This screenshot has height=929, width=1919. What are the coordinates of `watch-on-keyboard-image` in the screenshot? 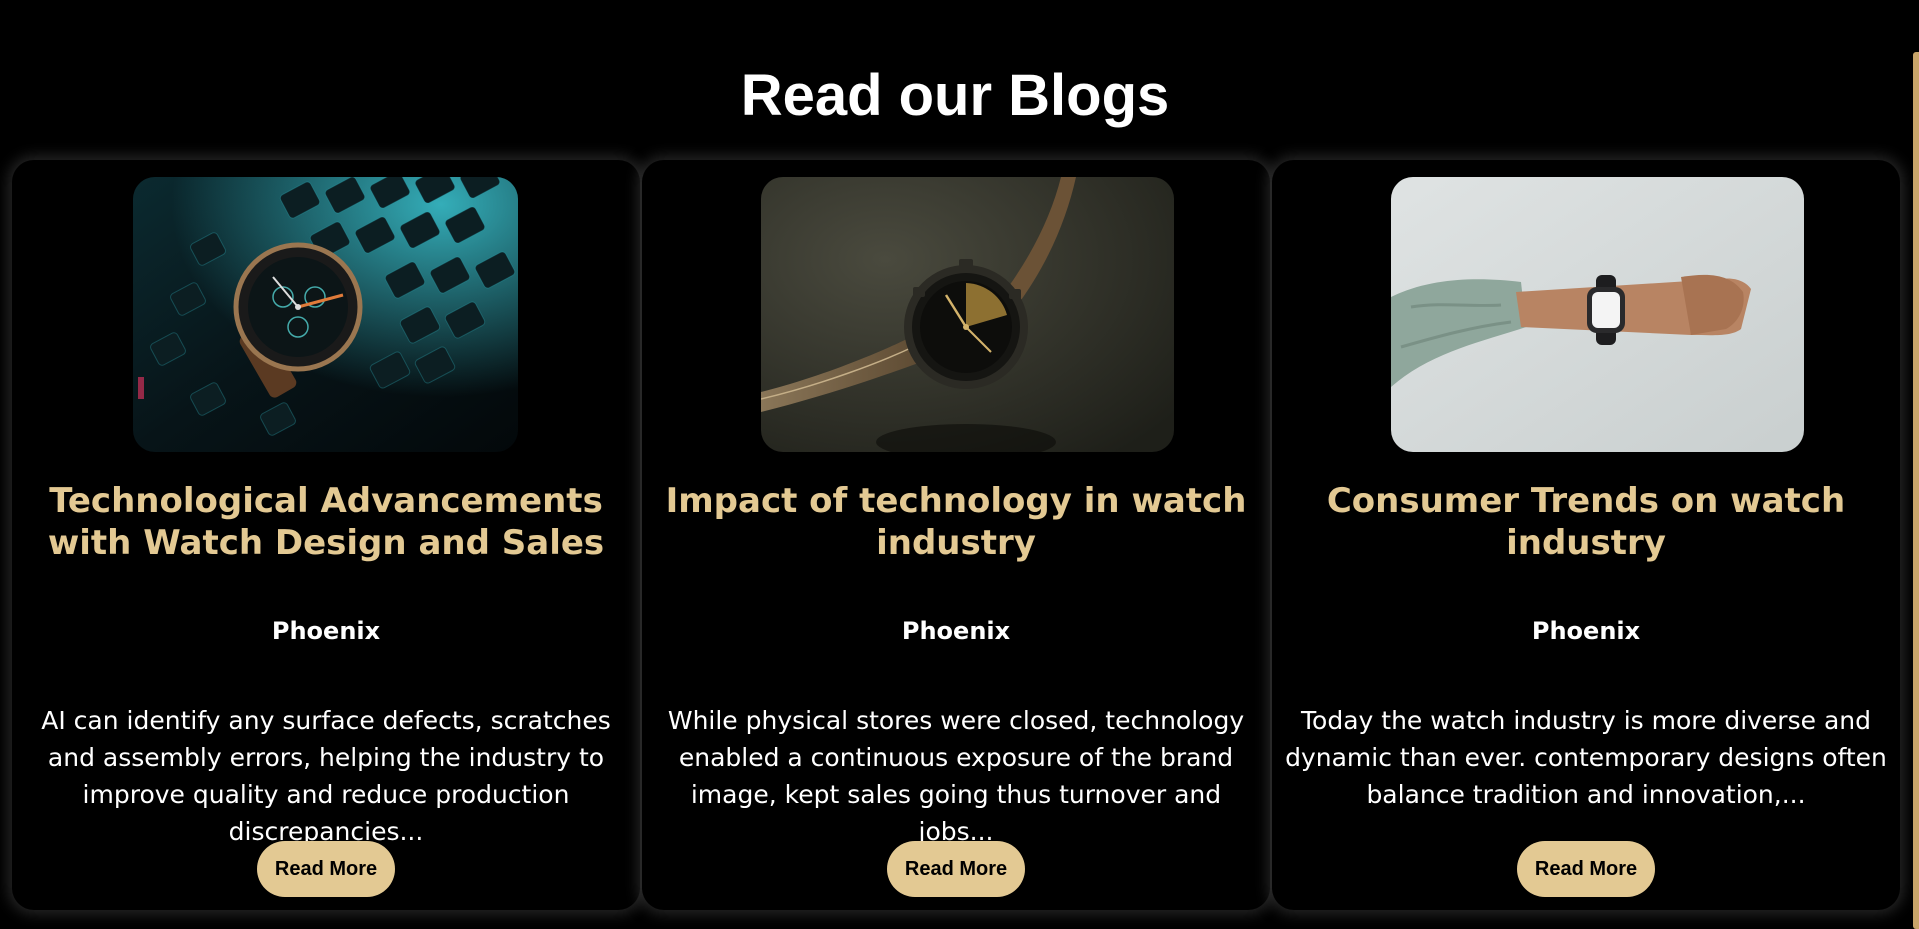 It's located at (325, 314).